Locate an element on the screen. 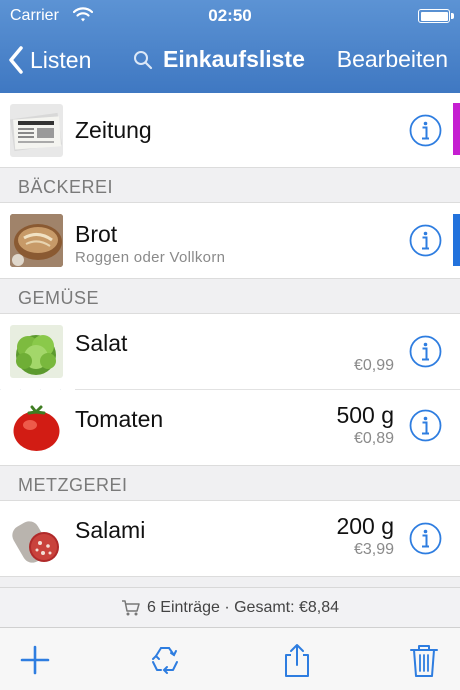  item-quantity: 200 g is located at coordinates (365, 526).